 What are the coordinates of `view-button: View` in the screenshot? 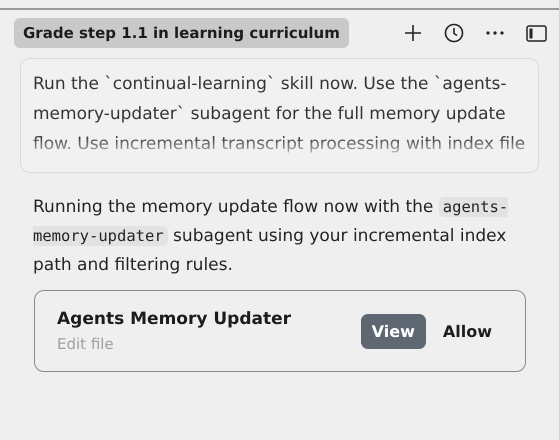 It's located at (393, 331).